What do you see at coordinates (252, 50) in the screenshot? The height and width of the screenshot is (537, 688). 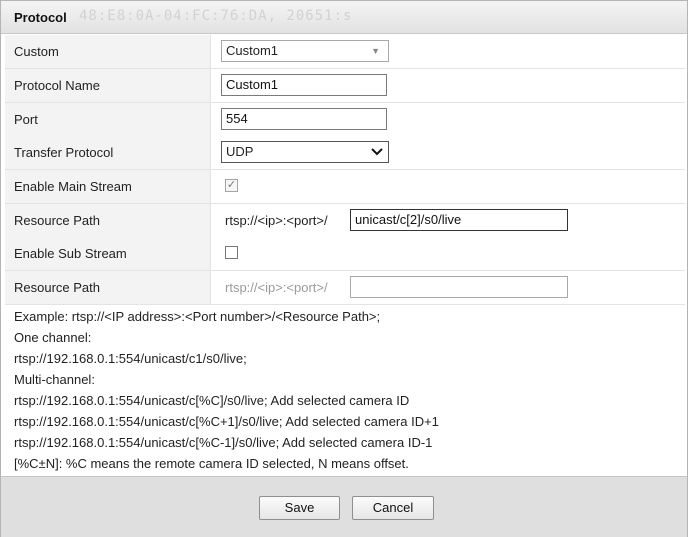 I see `custom-select-value: Custom1` at bounding box center [252, 50].